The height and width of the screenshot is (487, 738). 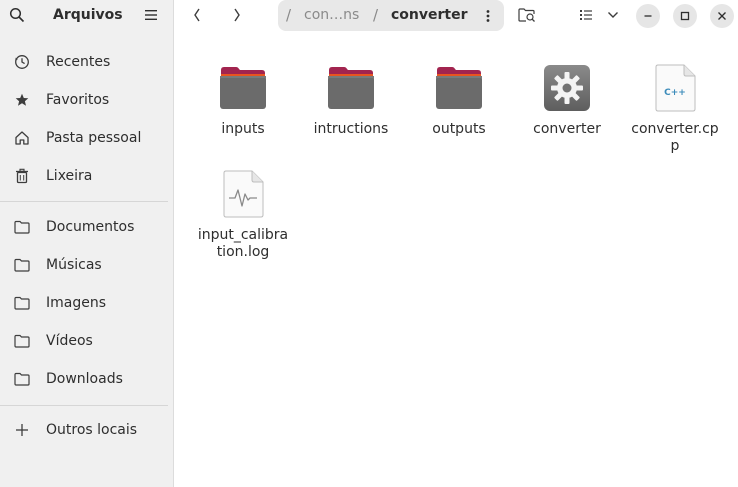 I want to click on chevron-left-icon, so click(x=197, y=15).